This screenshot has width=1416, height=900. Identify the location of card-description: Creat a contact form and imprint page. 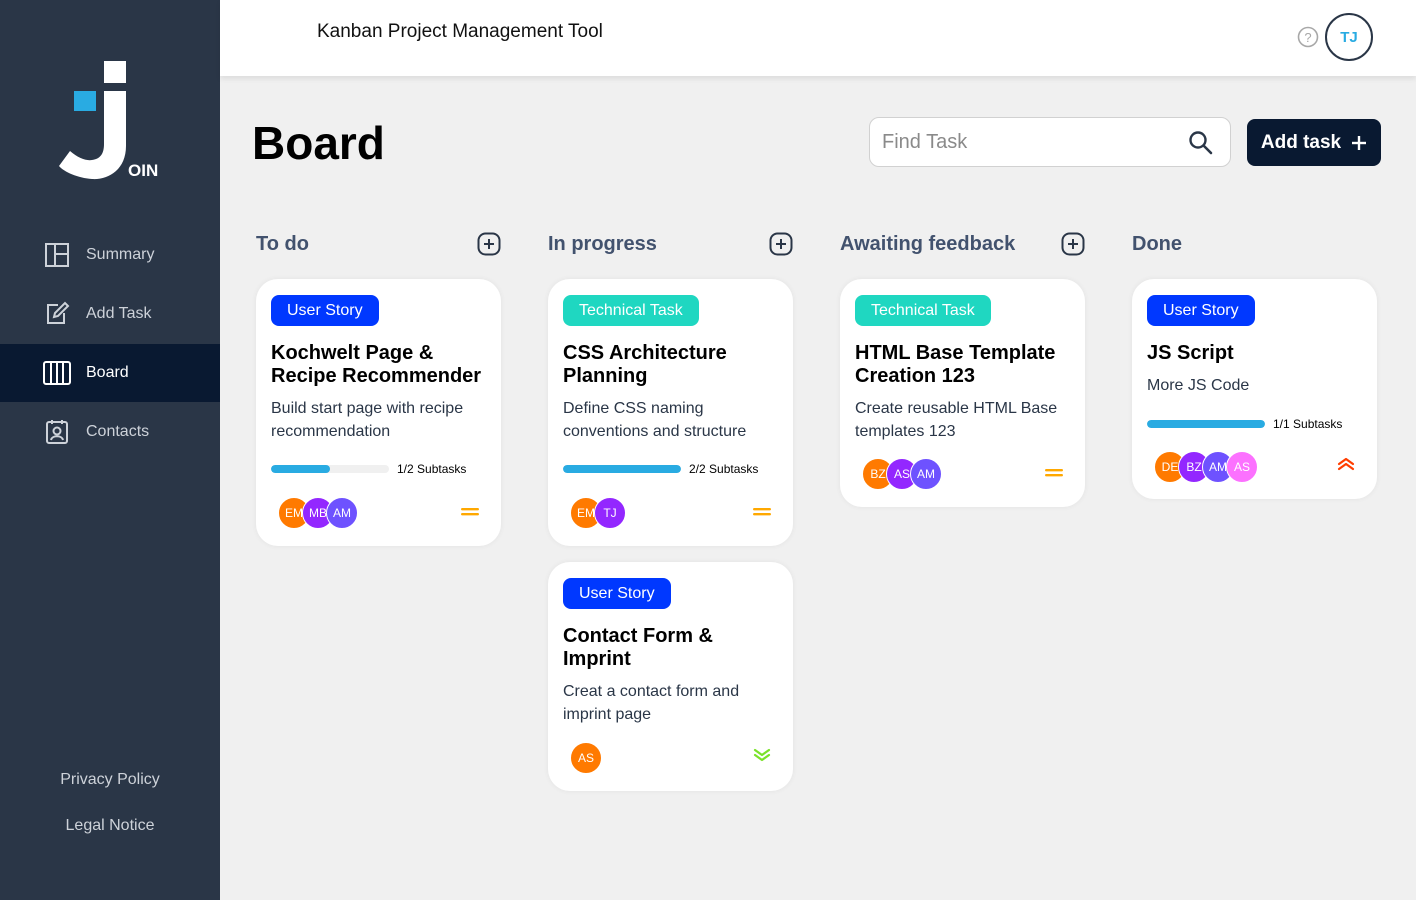
(651, 703).